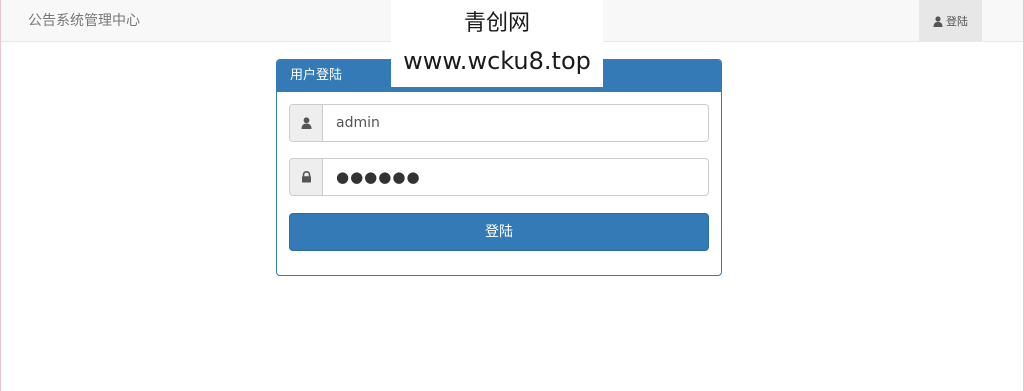 The height and width of the screenshot is (391, 1024). I want to click on nav-login-link: 登陆, so click(950, 21).